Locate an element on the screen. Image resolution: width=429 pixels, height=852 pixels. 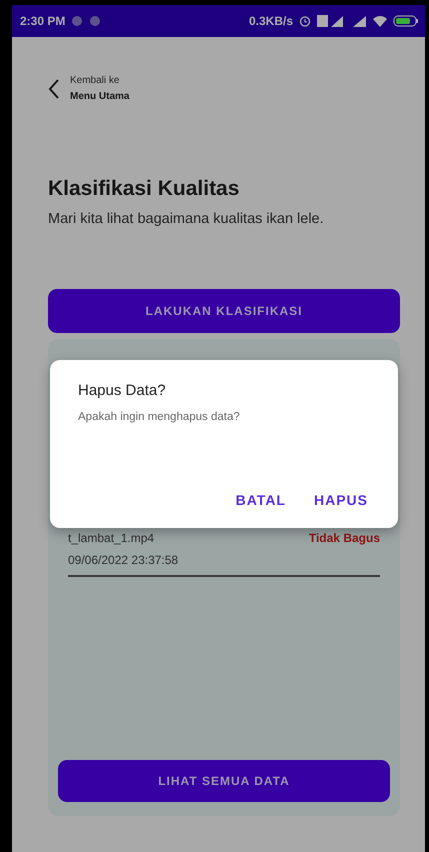
history-item: t_lambat_1.mp4 Tidak Bagus 09/06/2022 23:37:58 is located at coordinates (224, 554).